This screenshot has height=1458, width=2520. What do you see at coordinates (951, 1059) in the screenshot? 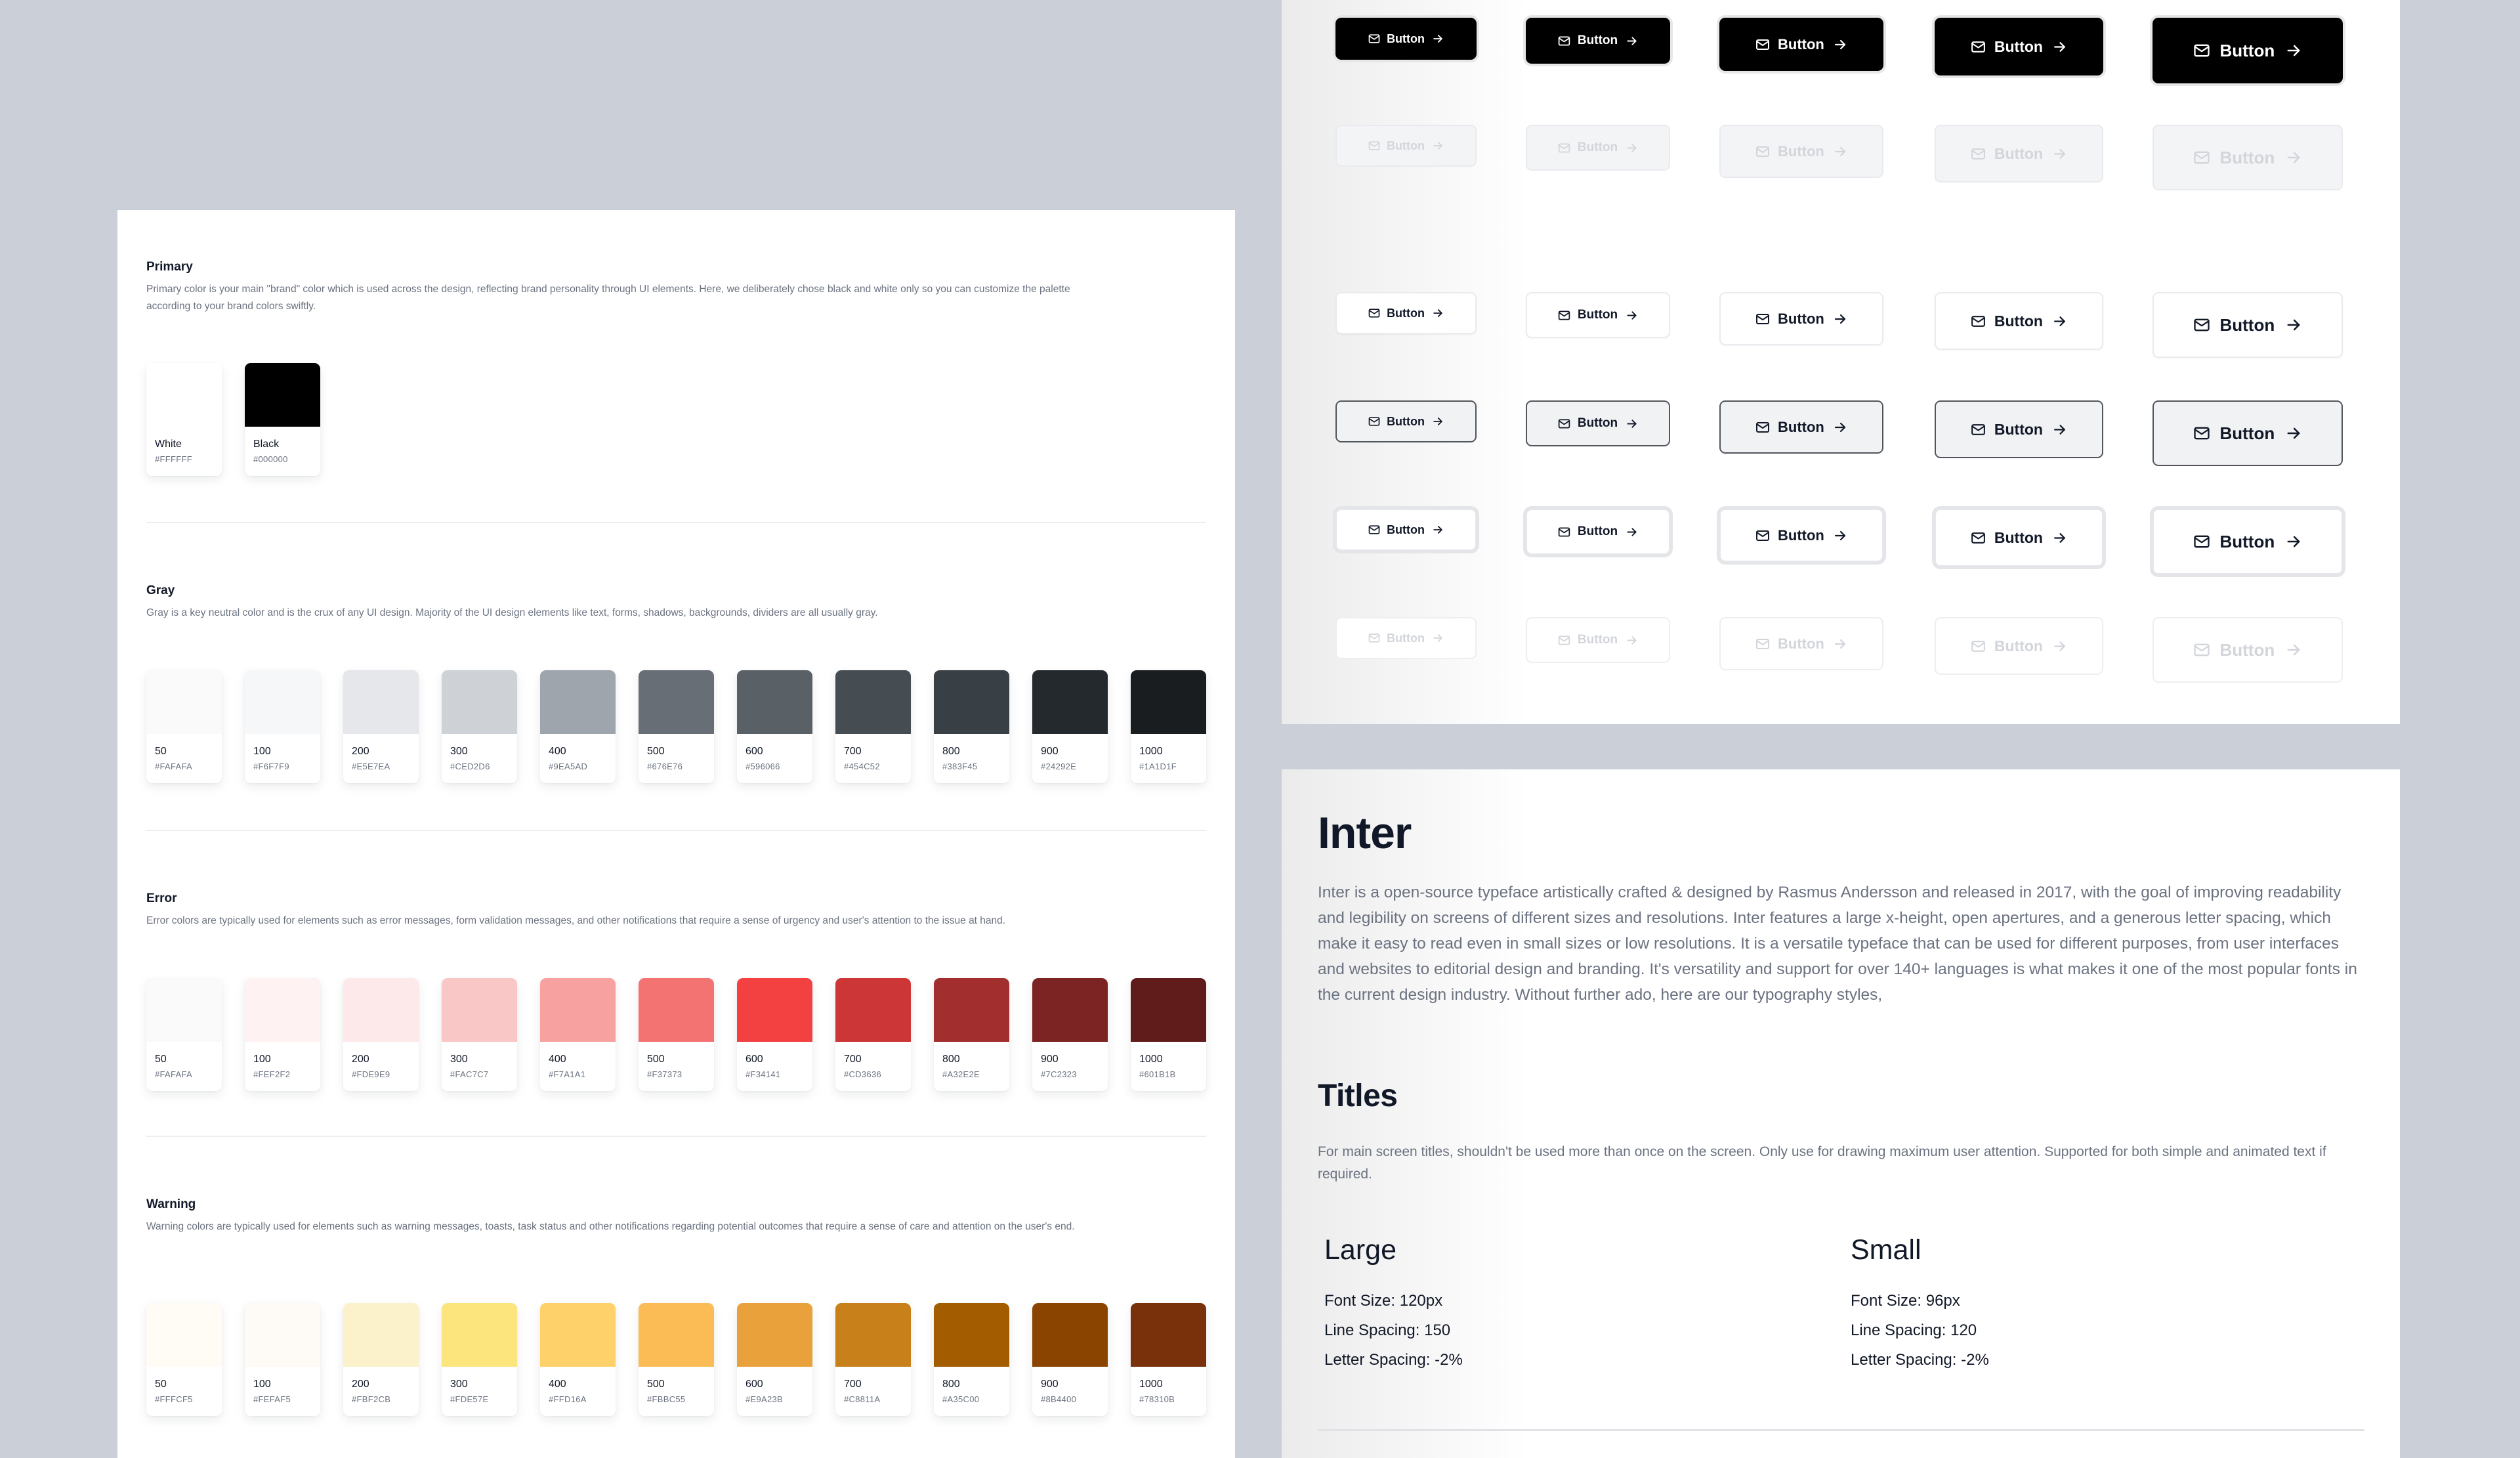
I see `swatch-name: 800` at bounding box center [951, 1059].